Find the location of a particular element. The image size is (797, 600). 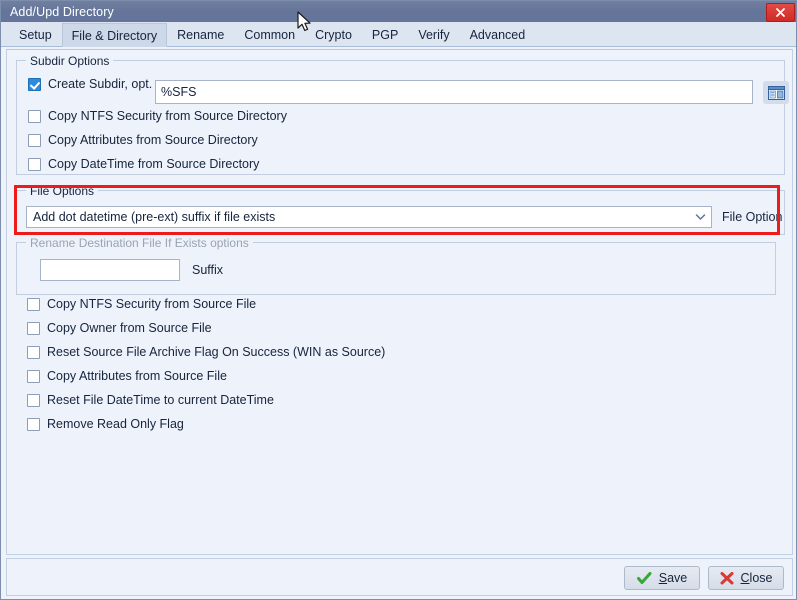

suffix-label: Suffix is located at coordinates (208, 270).